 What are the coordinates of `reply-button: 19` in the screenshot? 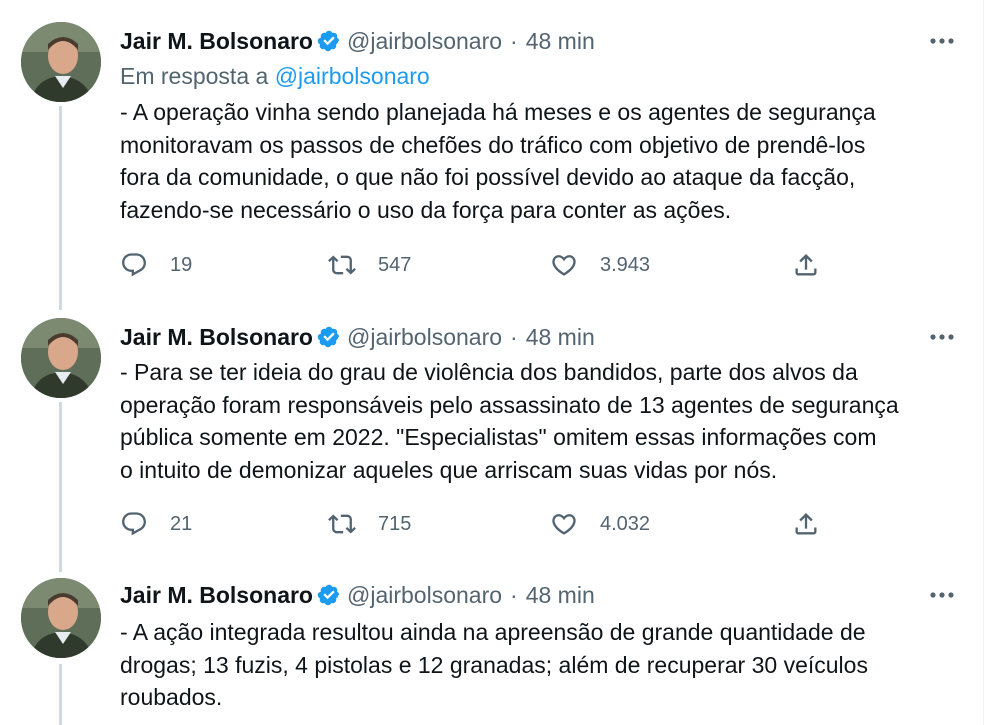 It's located at (156, 265).